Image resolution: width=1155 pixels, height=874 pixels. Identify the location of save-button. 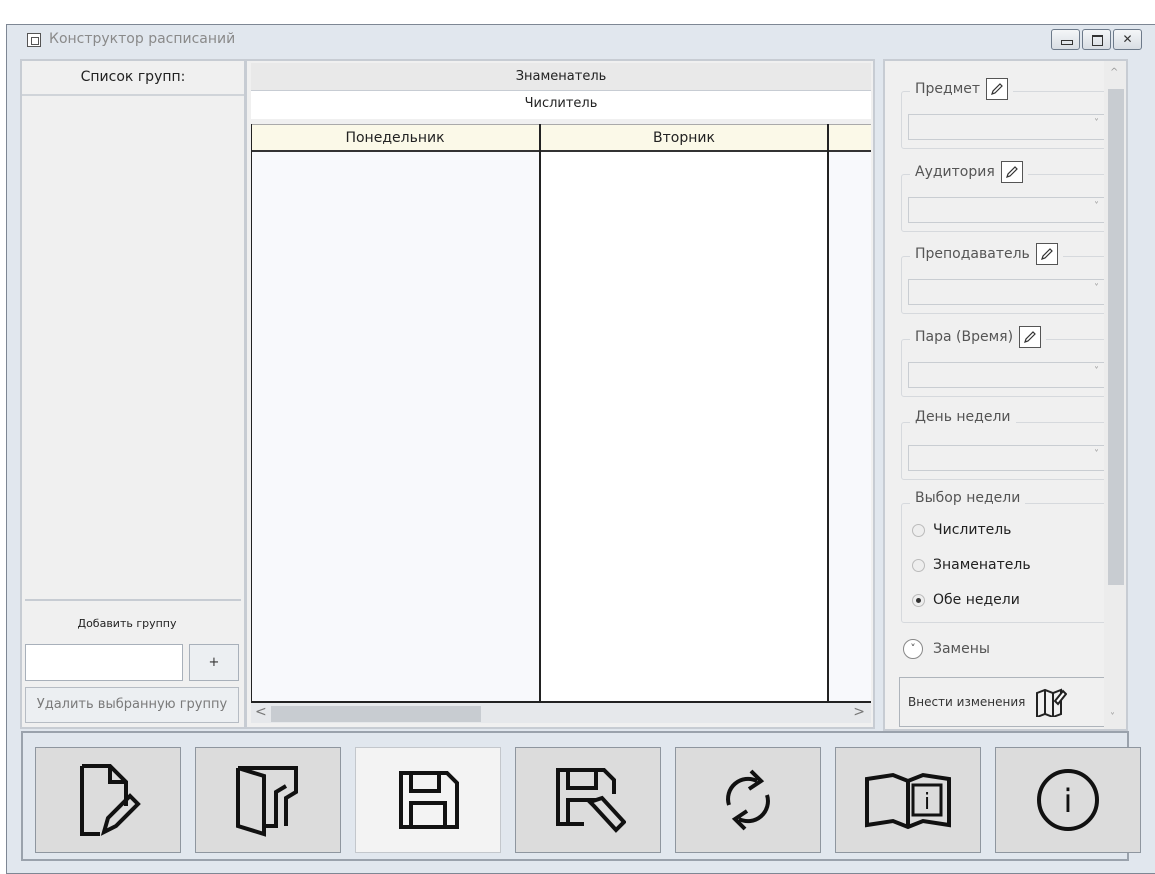
(428, 800).